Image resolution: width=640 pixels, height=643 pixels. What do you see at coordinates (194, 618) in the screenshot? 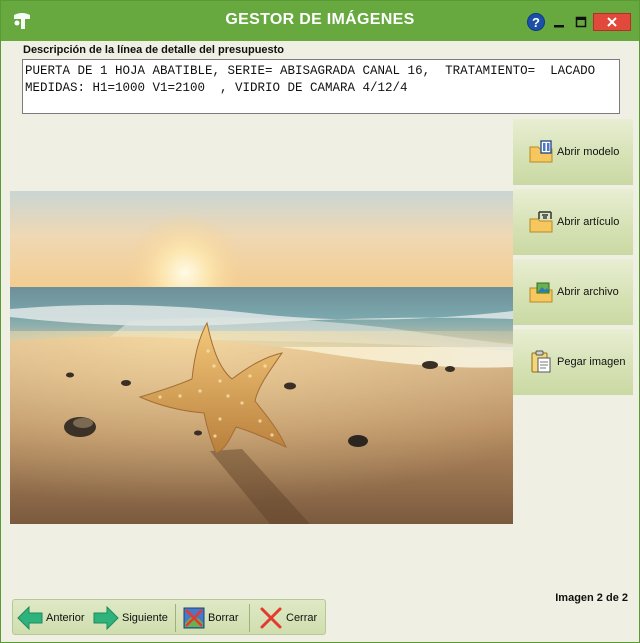
I see `delete-image-icon` at bounding box center [194, 618].